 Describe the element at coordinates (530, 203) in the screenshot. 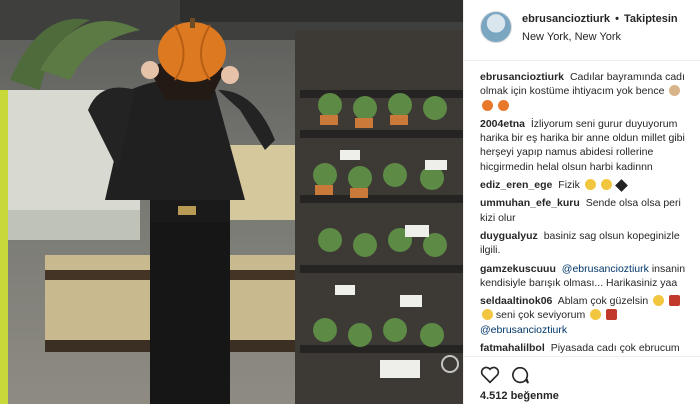

I see `comment-username: ummuhan_efe_kuru` at that location.